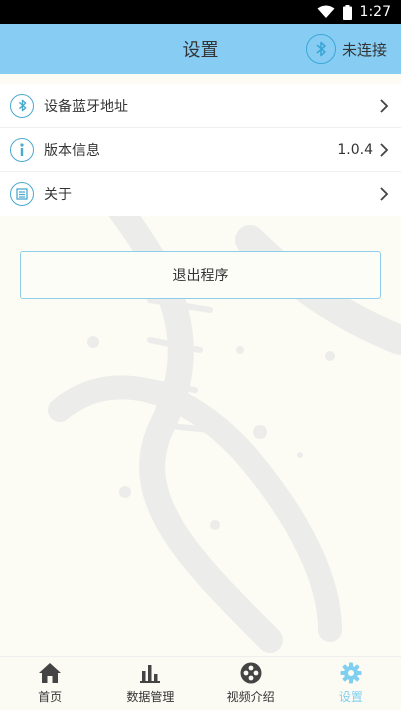  Describe the element at coordinates (58, 195) in the screenshot. I see `settings-item-label: 关于` at that location.